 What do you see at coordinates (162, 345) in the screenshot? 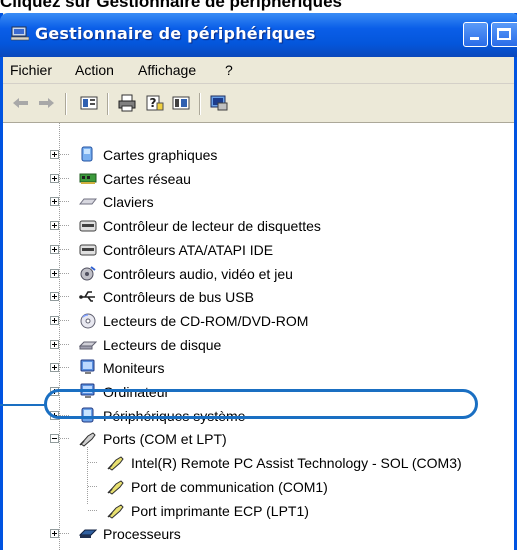
I see `tree-node-label: Lecteurs de disque` at bounding box center [162, 345].